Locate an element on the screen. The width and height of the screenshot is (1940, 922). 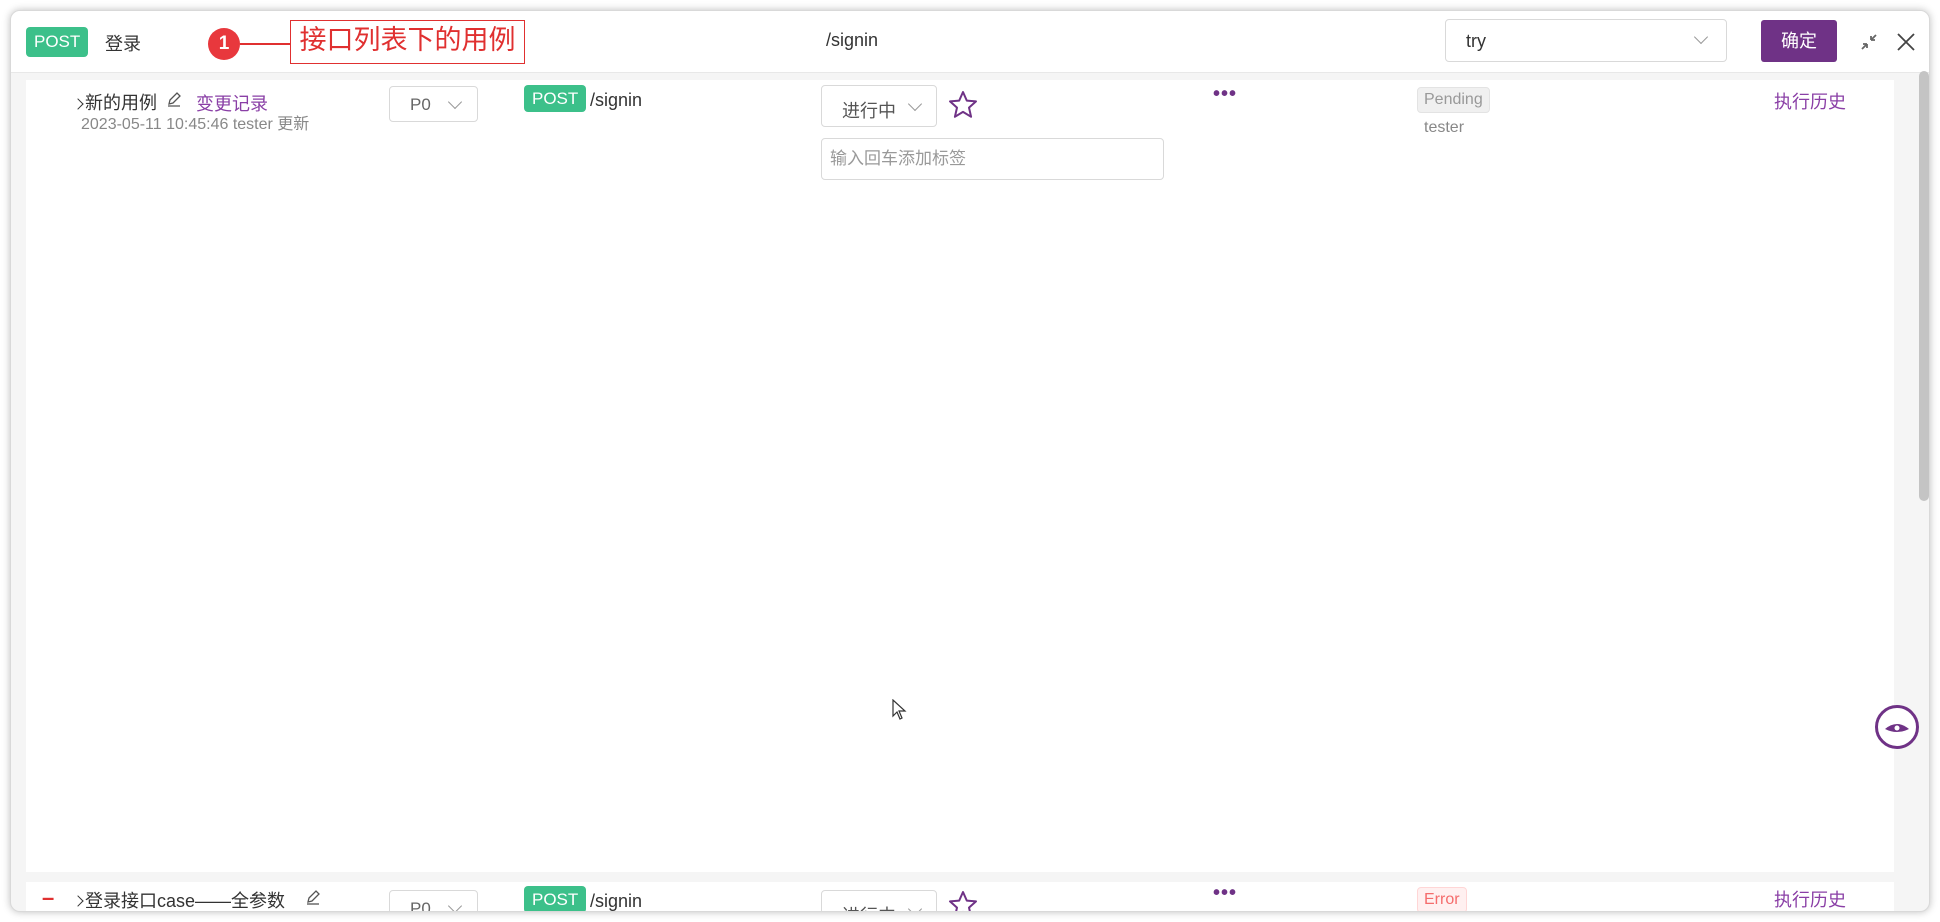
dialog-header: POST 登录 1 接口列表下的用例 /signin try 确定 is located at coordinates (970, 42).